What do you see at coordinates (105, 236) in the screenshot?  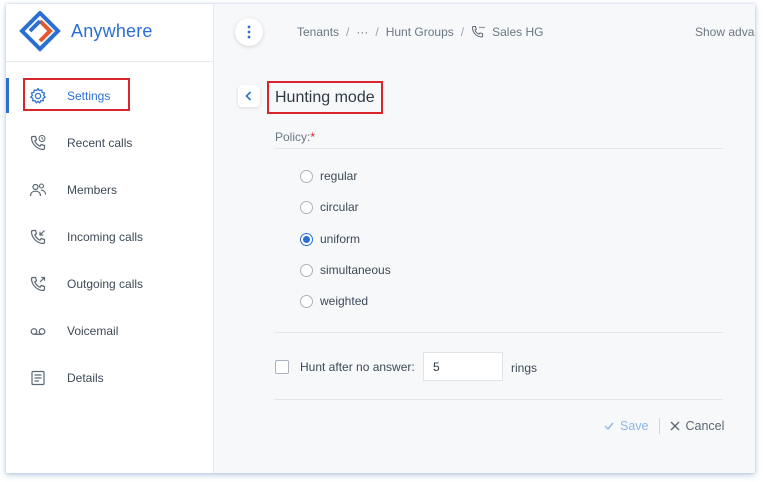 I see `sidebar-item-label: Incoming calls` at bounding box center [105, 236].